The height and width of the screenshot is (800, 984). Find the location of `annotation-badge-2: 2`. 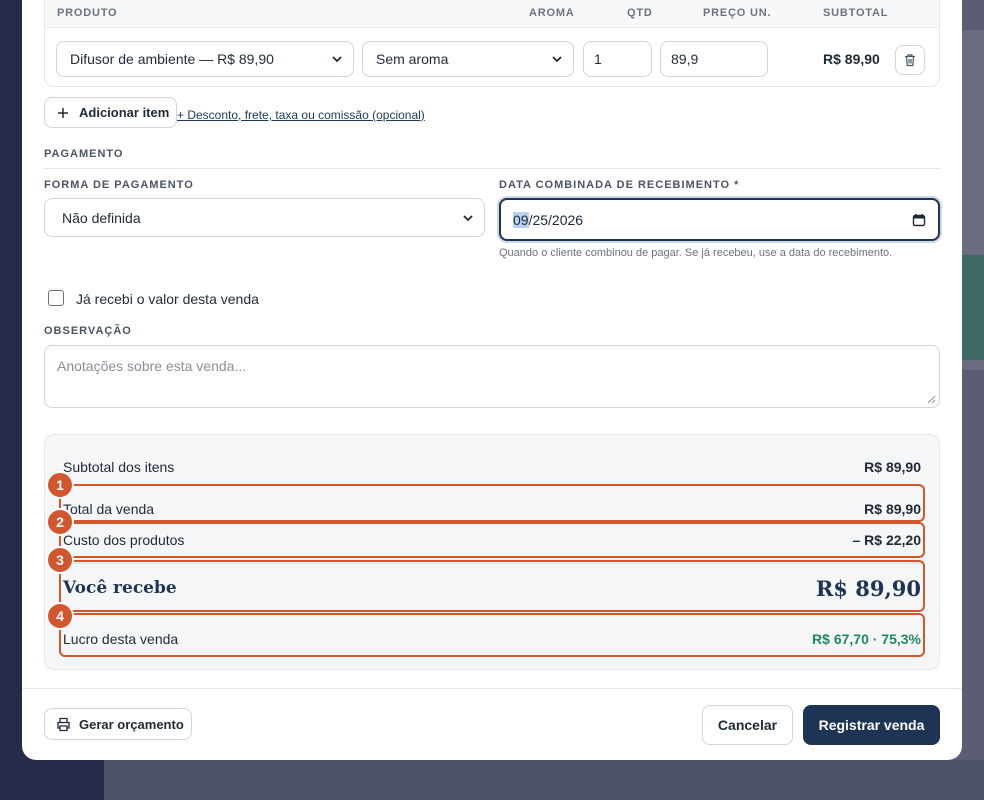

annotation-badge-2: 2 is located at coordinates (60, 522).